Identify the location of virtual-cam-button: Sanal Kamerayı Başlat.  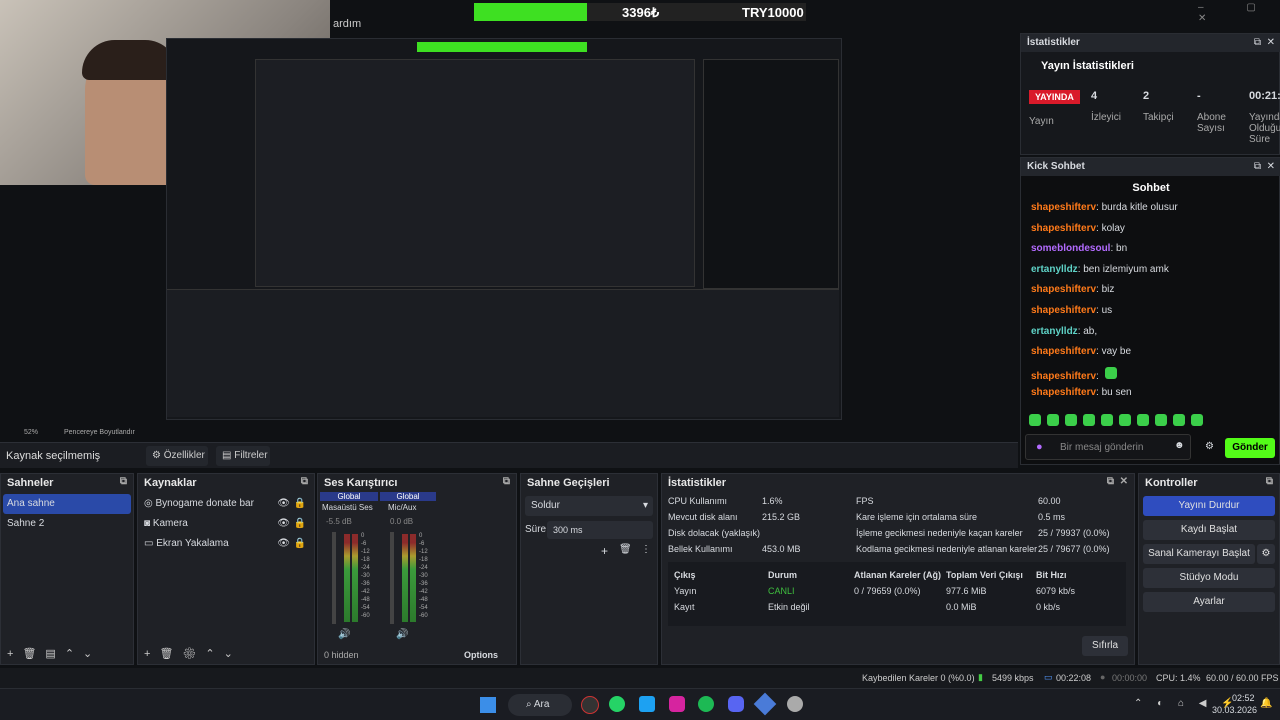
(1199, 554).